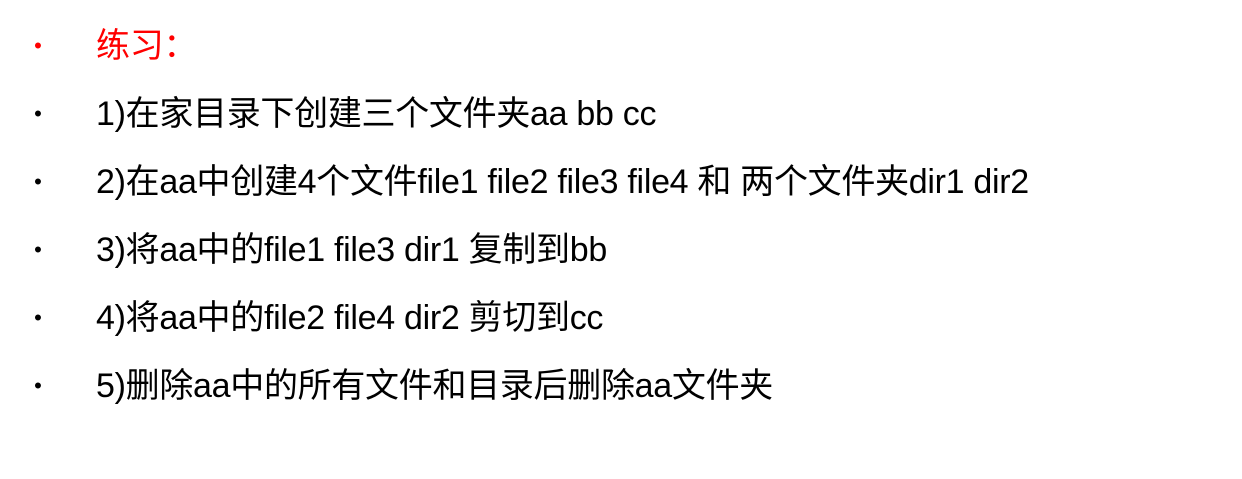 The image size is (1242, 479). What do you see at coordinates (434, 386) in the screenshot?
I see `exercise-item-text: 5)删除aa中的所有文件和目录后删除aa文件夹` at bounding box center [434, 386].